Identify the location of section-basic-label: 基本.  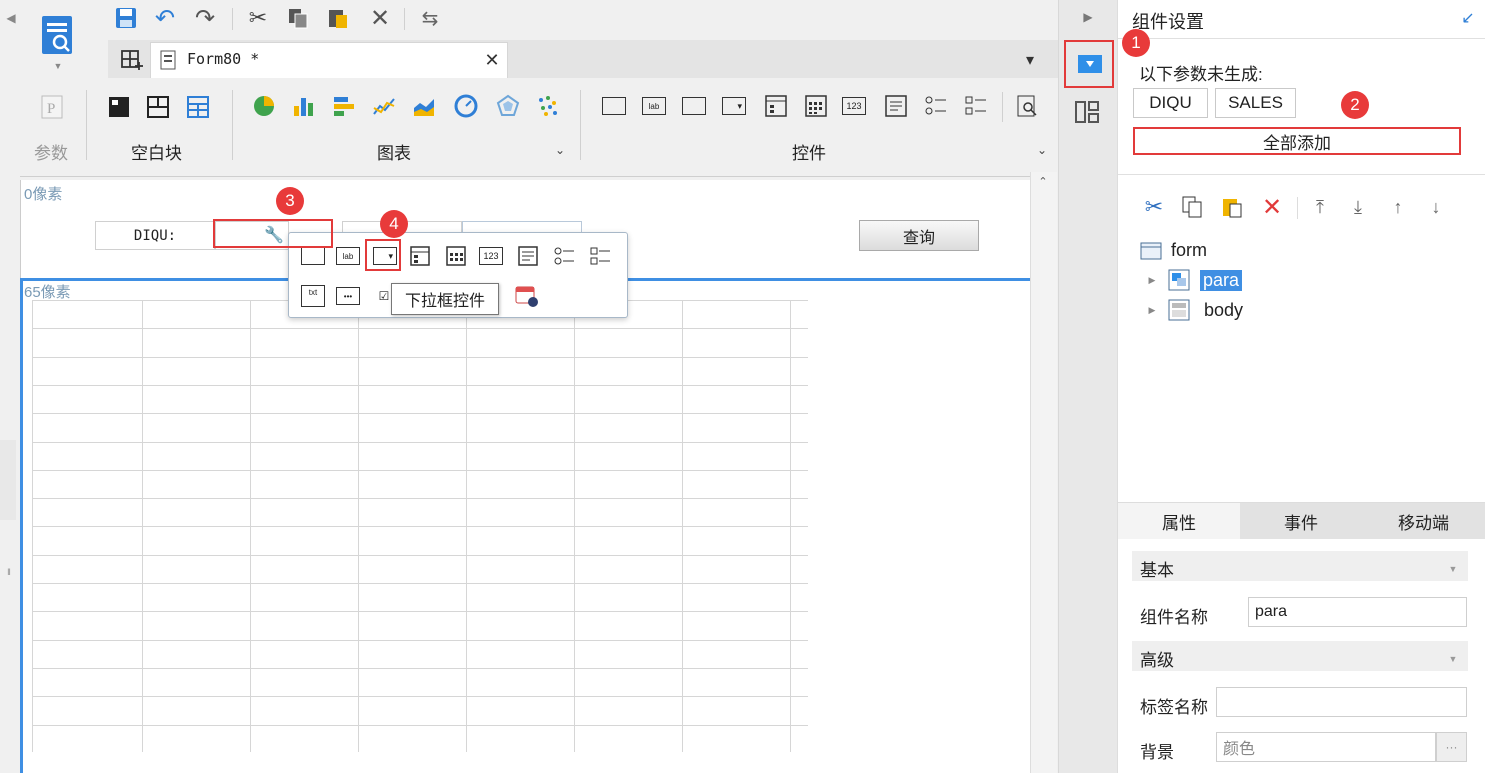
(1157, 570).